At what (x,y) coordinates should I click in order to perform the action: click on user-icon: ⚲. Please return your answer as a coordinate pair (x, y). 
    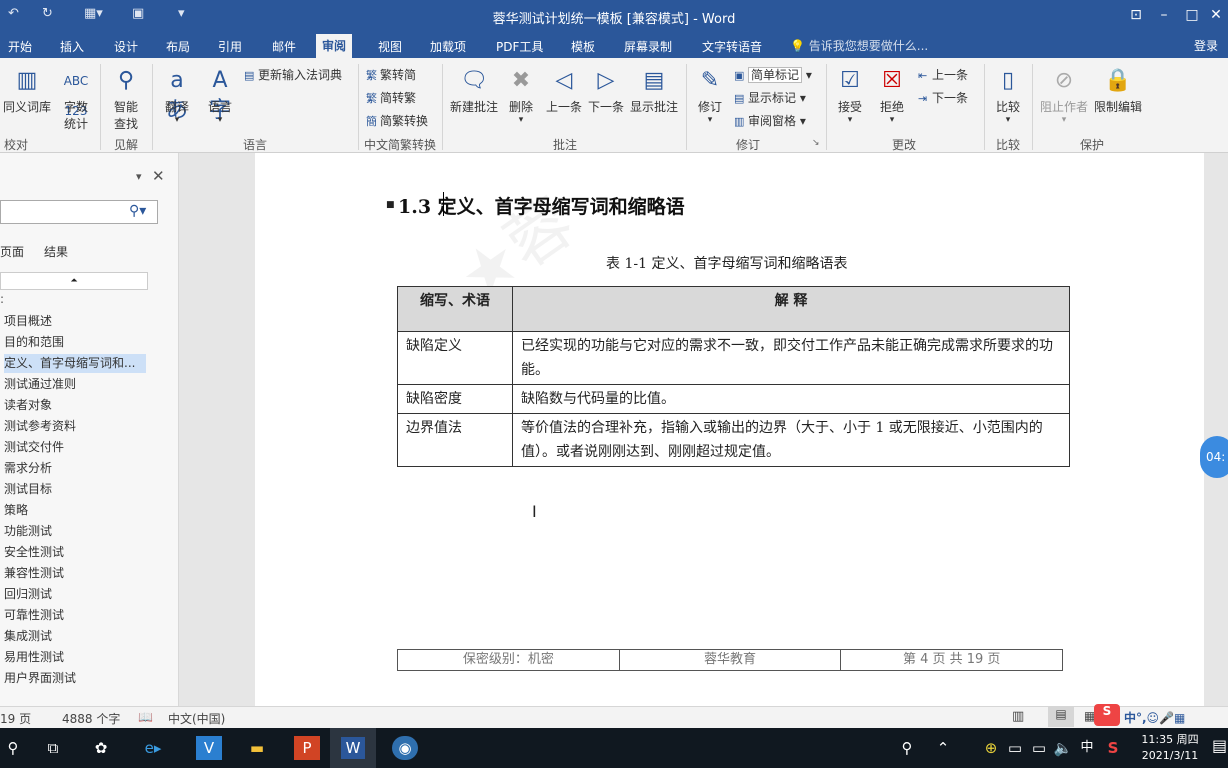
    Looking at the image, I should click on (907, 748).